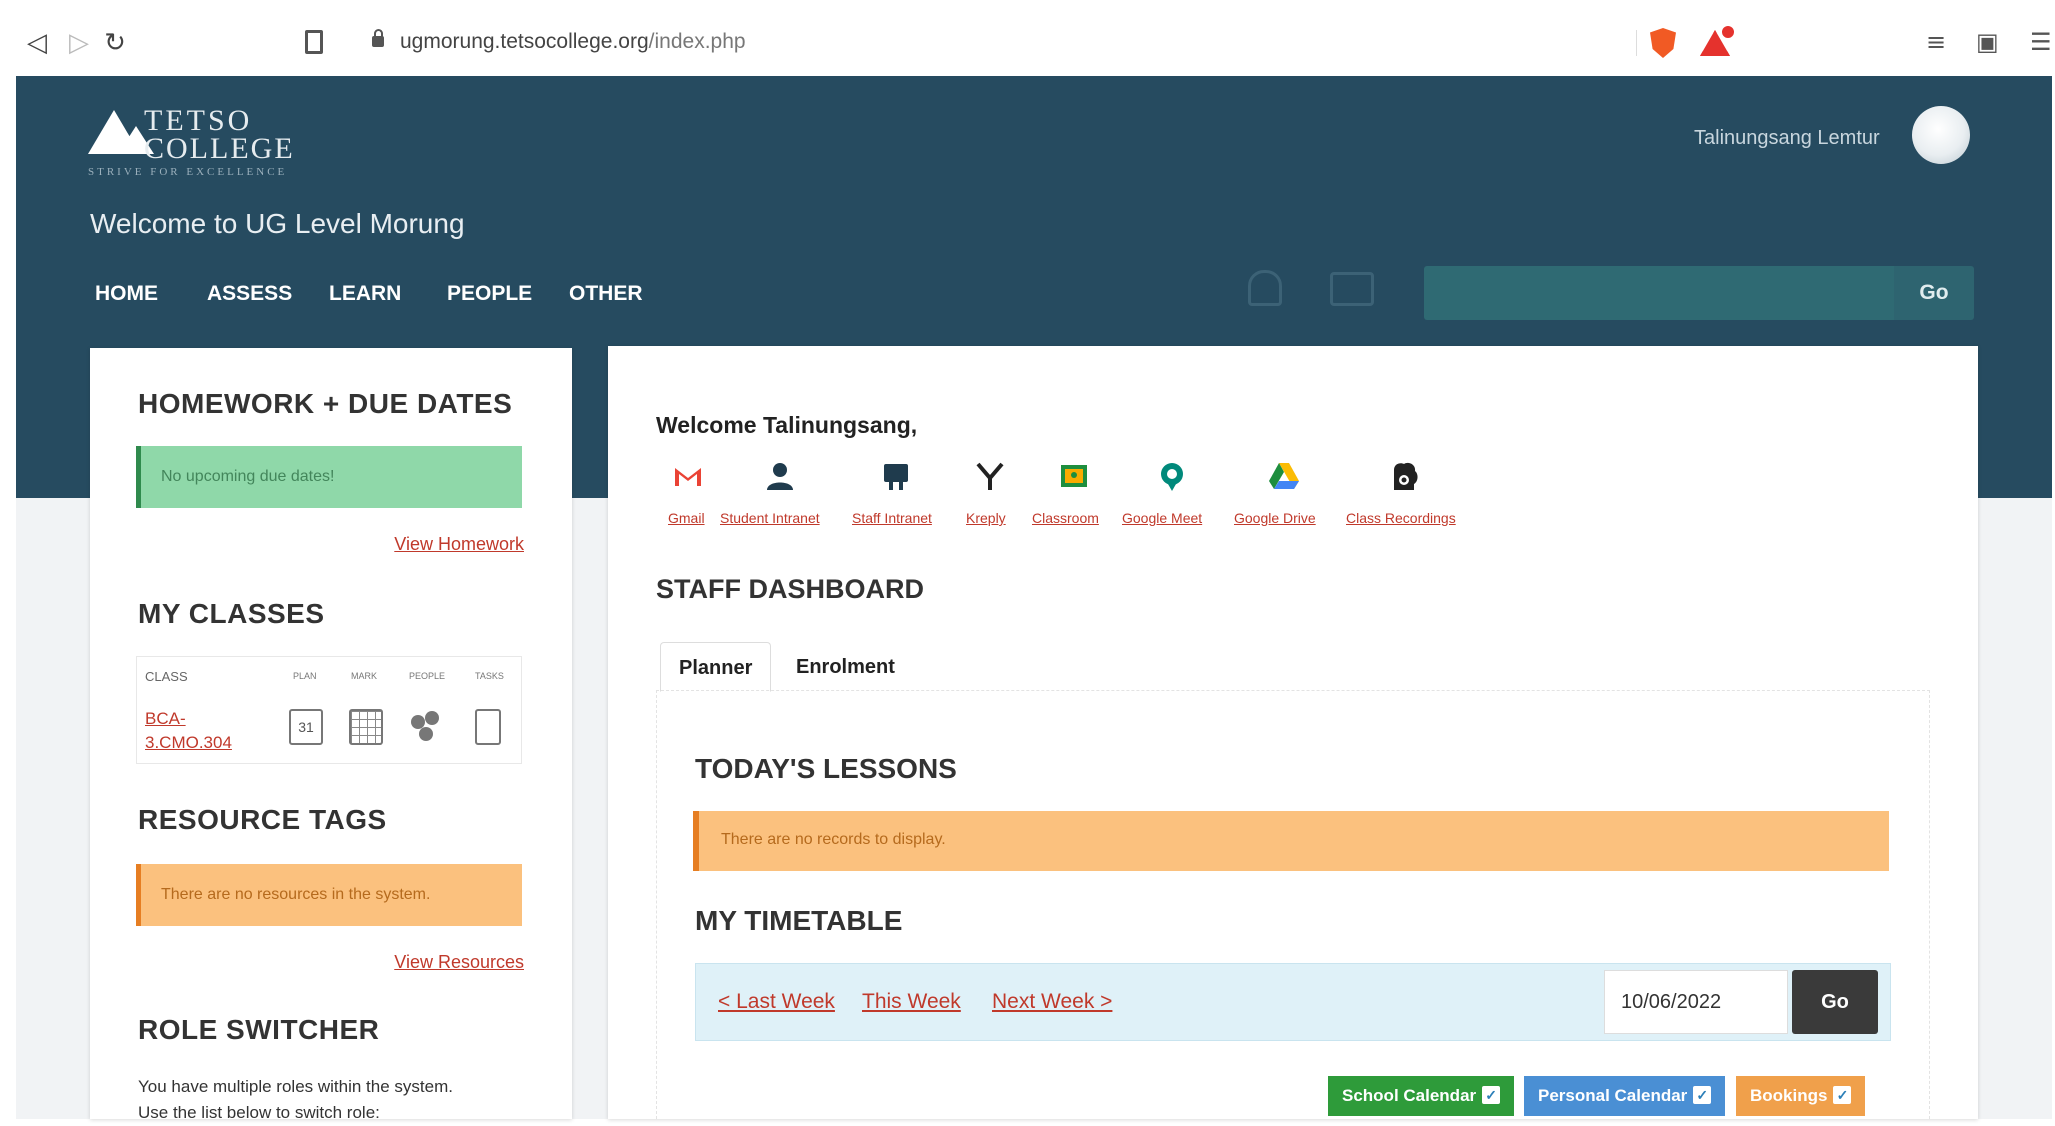 The height and width of the screenshot is (1126, 2055). I want to click on nav-assess: ASSESS, so click(249, 294).